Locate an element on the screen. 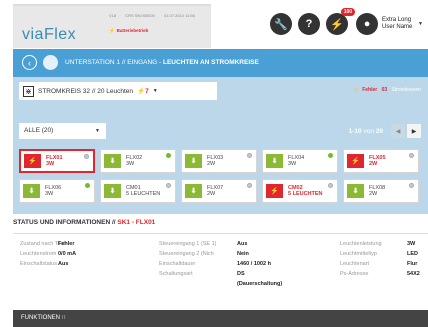 This screenshot has width=428, height=327. bolt-icon: ⚡ is located at coordinates (112, 30).